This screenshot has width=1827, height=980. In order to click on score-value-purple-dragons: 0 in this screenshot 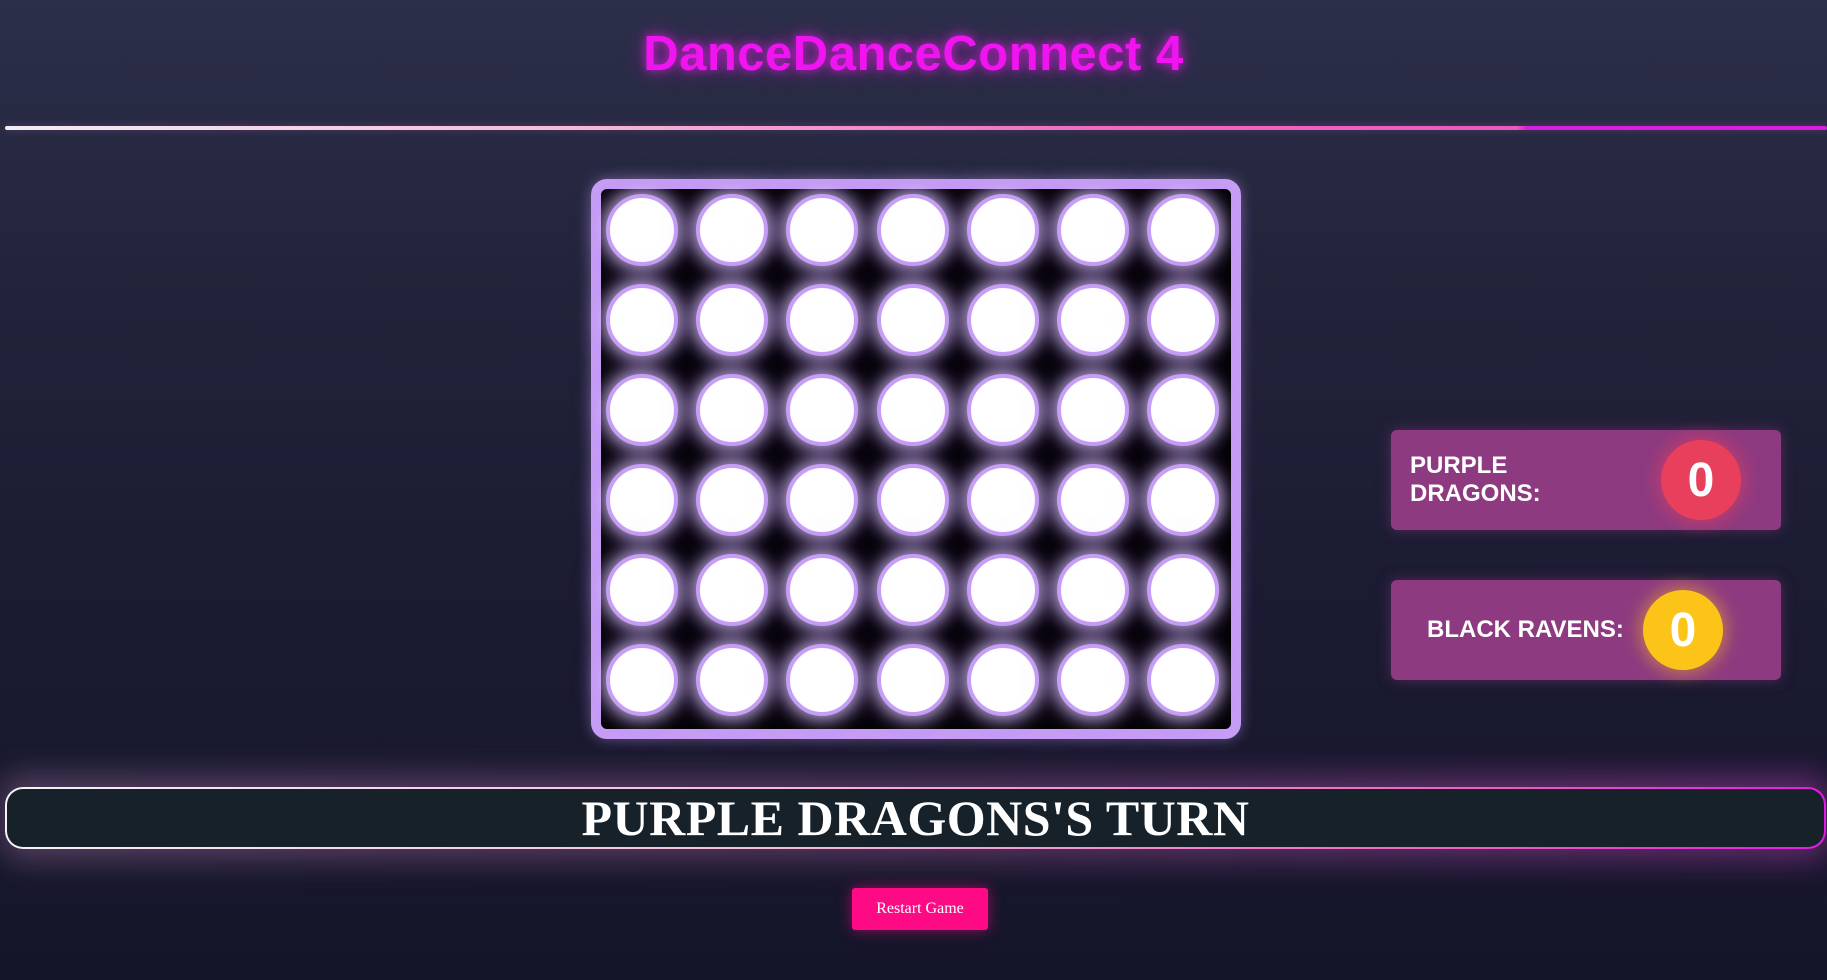, I will do `click(1701, 480)`.